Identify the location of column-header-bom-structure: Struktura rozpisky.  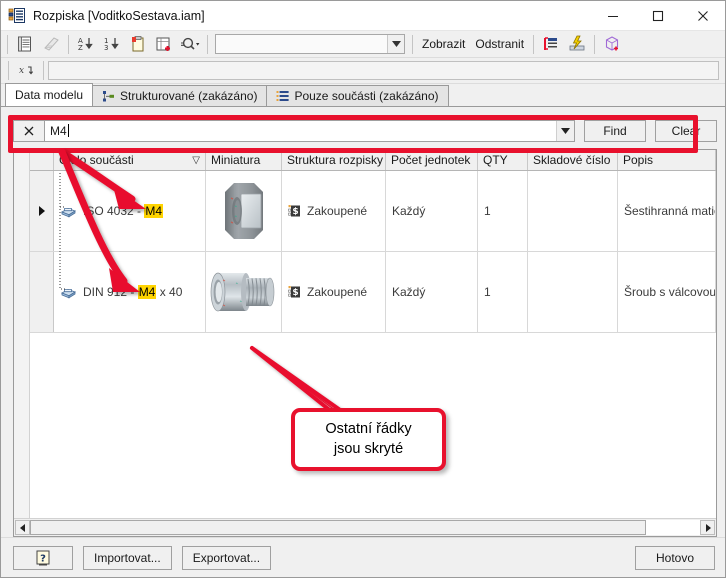
(334, 160).